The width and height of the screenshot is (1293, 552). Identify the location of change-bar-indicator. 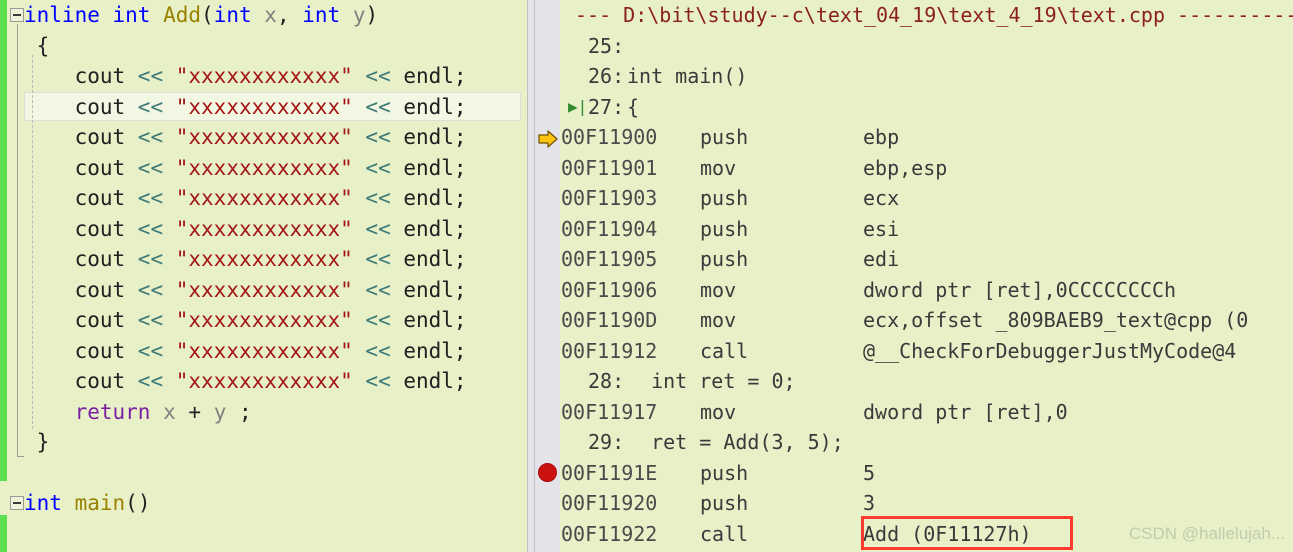
(3, 533).